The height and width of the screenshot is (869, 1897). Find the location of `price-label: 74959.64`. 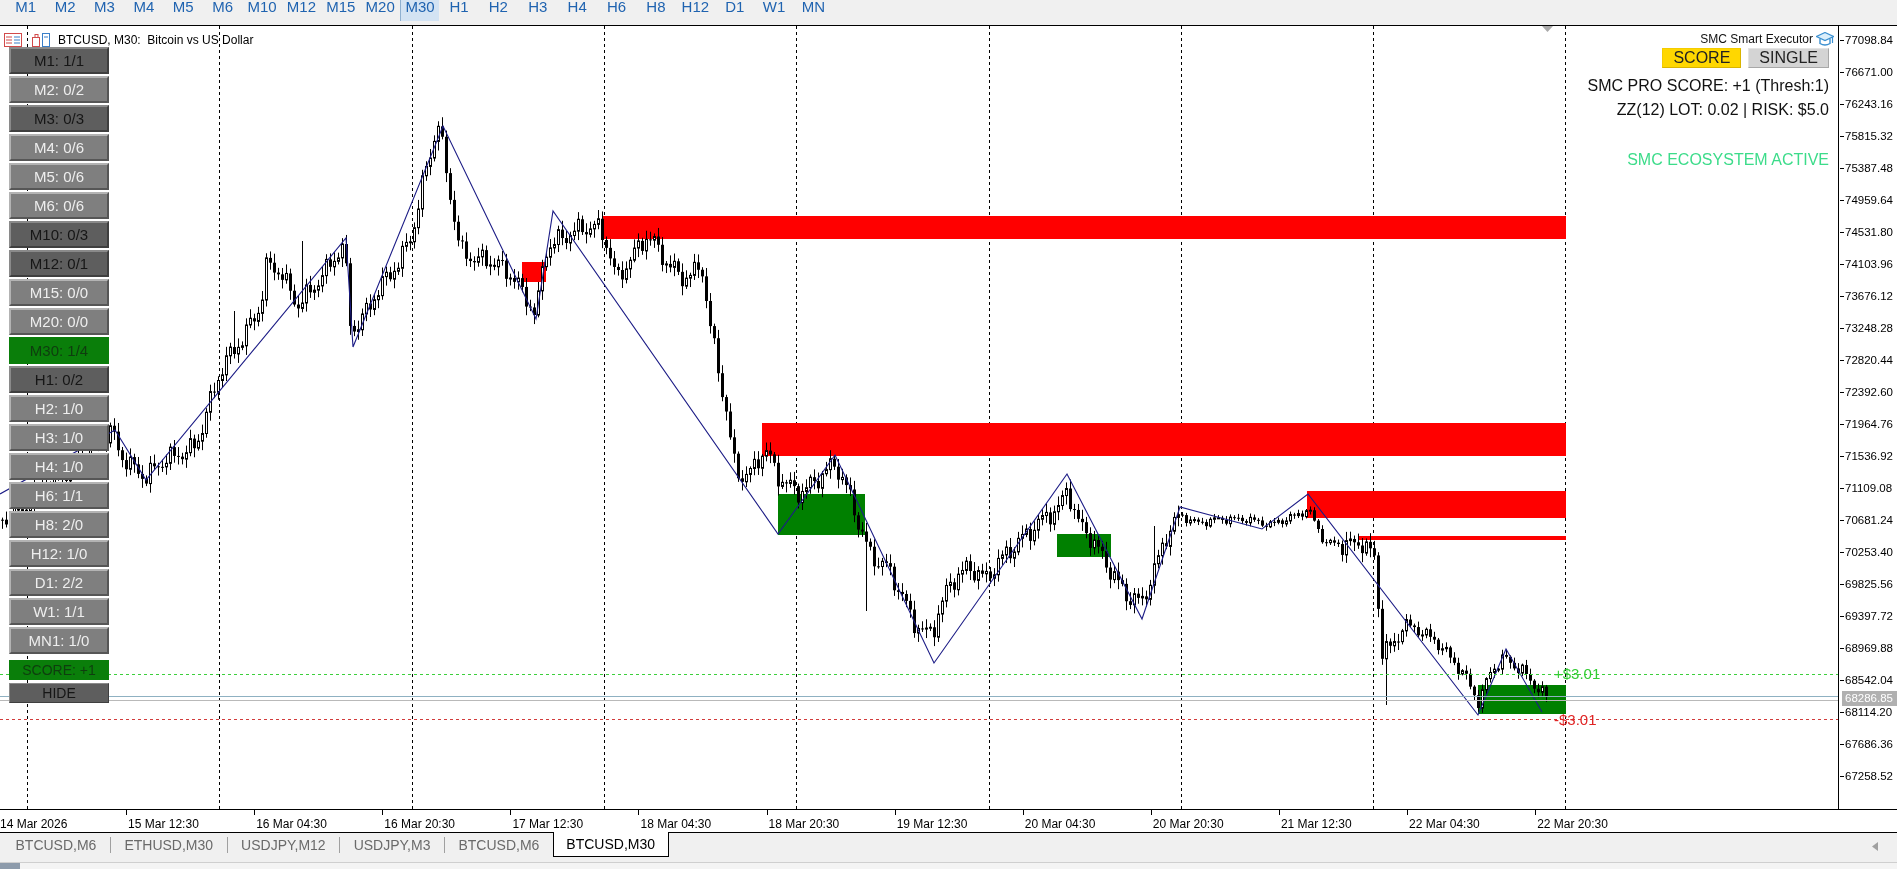

price-label: 74959.64 is located at coordinates (1869, 200).